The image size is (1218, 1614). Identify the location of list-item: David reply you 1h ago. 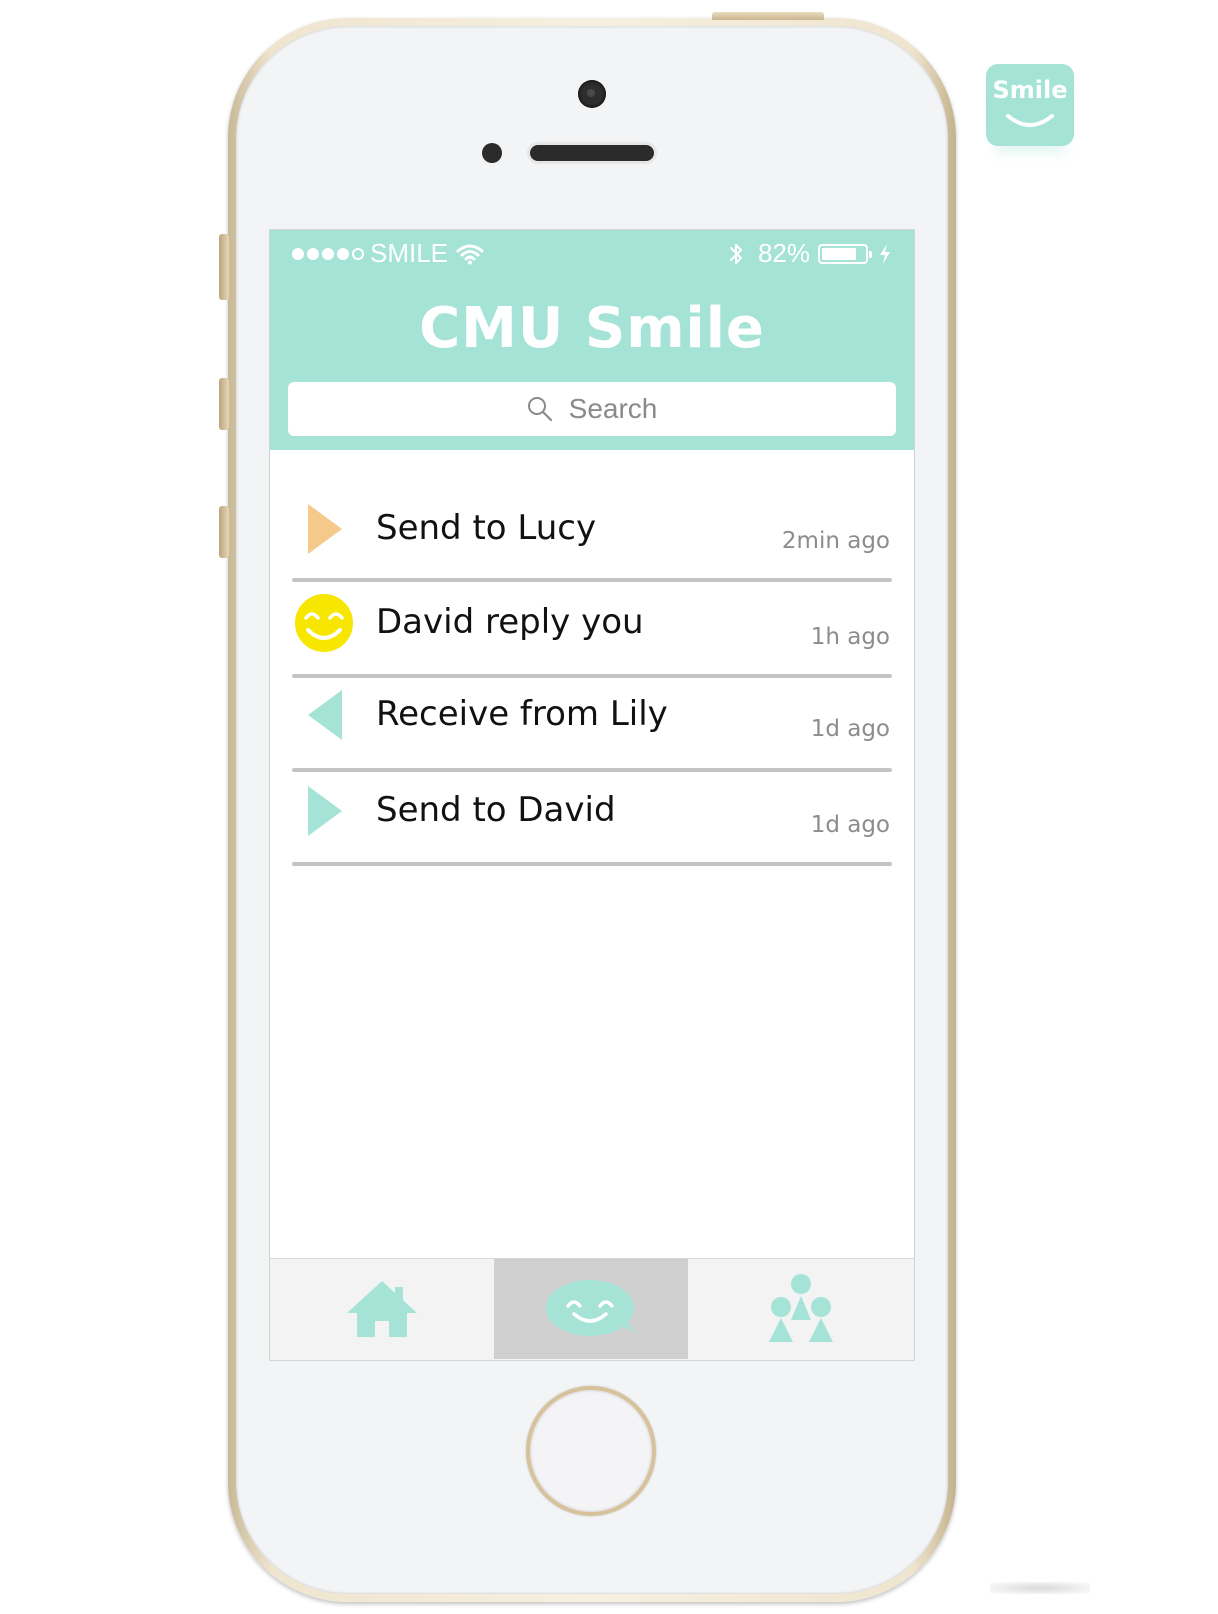
(592, 633).